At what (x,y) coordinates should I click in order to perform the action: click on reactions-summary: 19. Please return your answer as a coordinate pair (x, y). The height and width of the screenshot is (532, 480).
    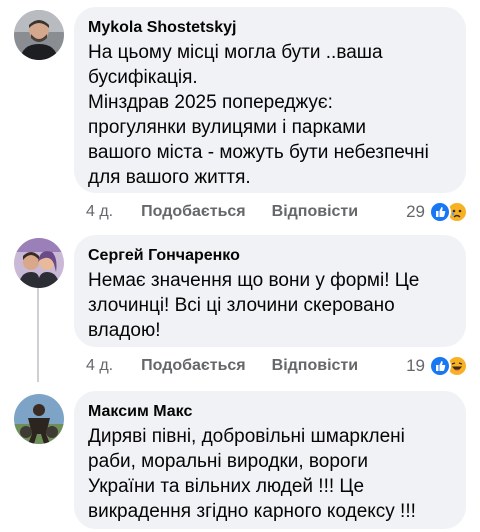
    Looking at the image, I should click on (437, 366).